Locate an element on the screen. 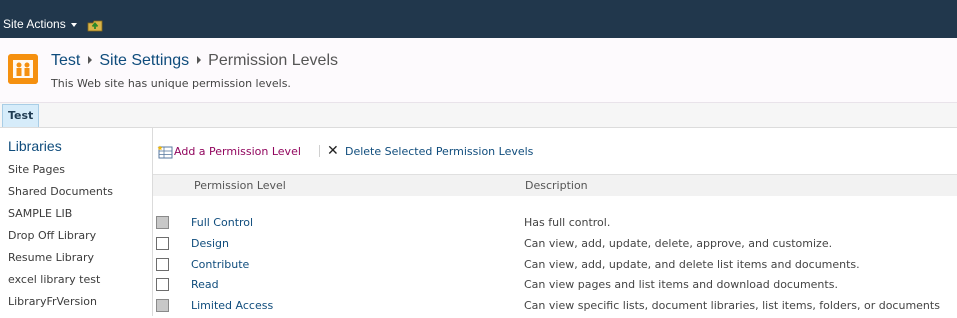 Image resolution: width=957 pixels, height=318 pixels. breadcrumb-link-site-settings: Site Settings is located at coordinates (144, 60).